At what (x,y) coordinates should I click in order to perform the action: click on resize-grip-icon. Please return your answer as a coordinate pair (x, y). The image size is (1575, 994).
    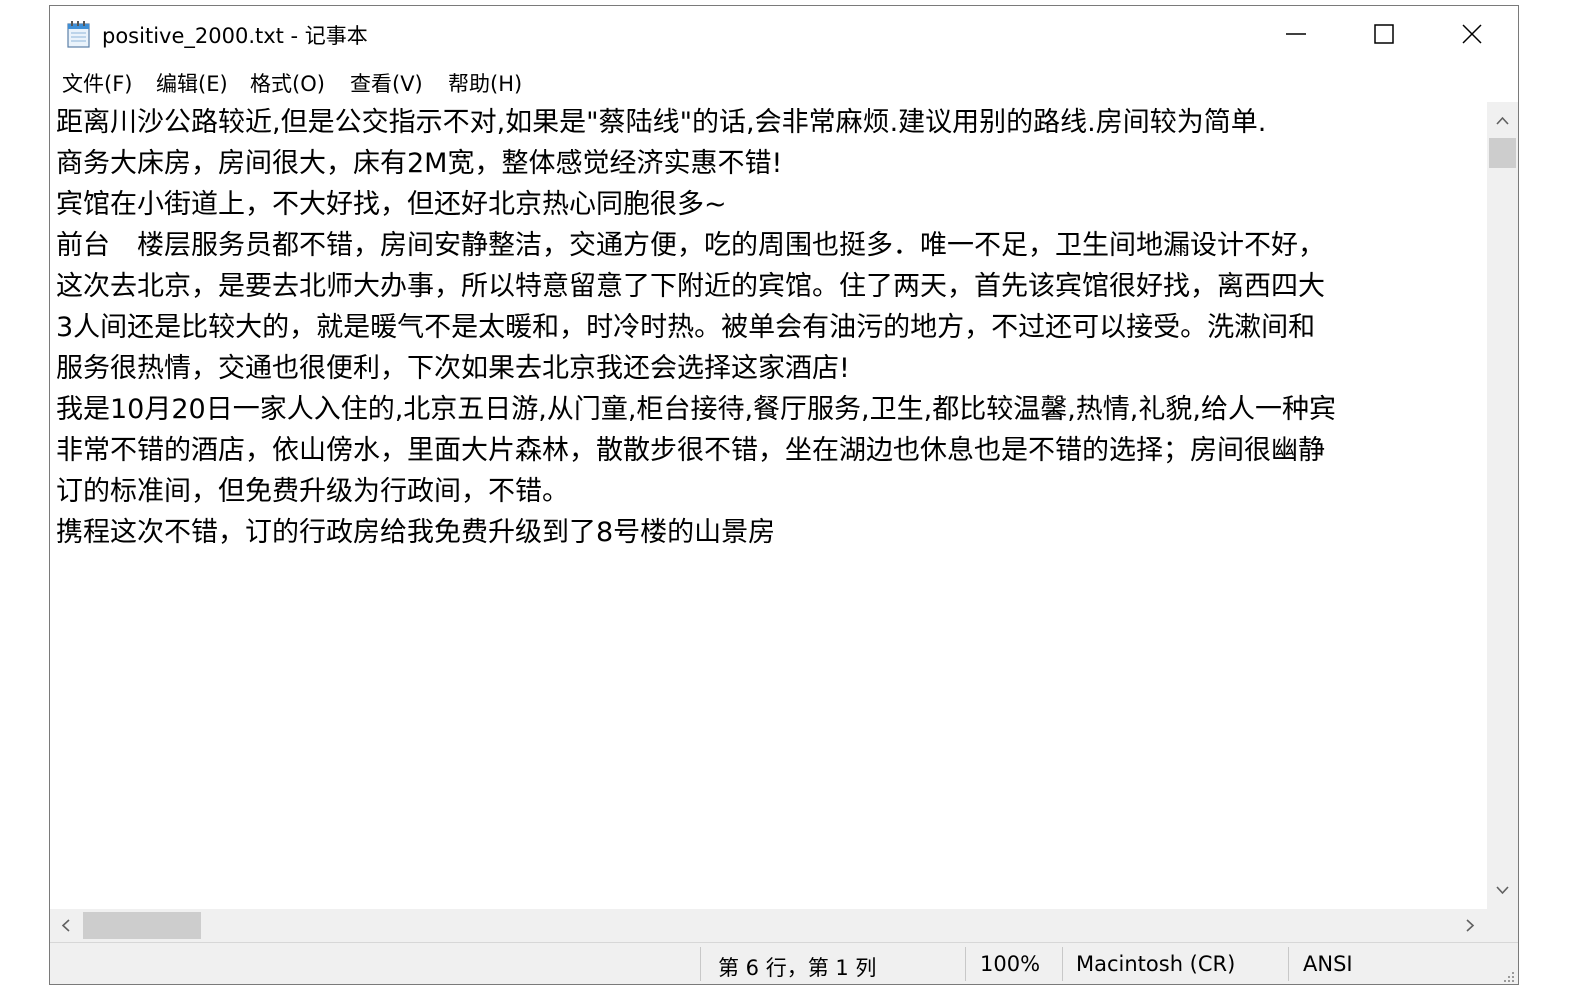
    Looking at the image, I should click on (1508, 976).